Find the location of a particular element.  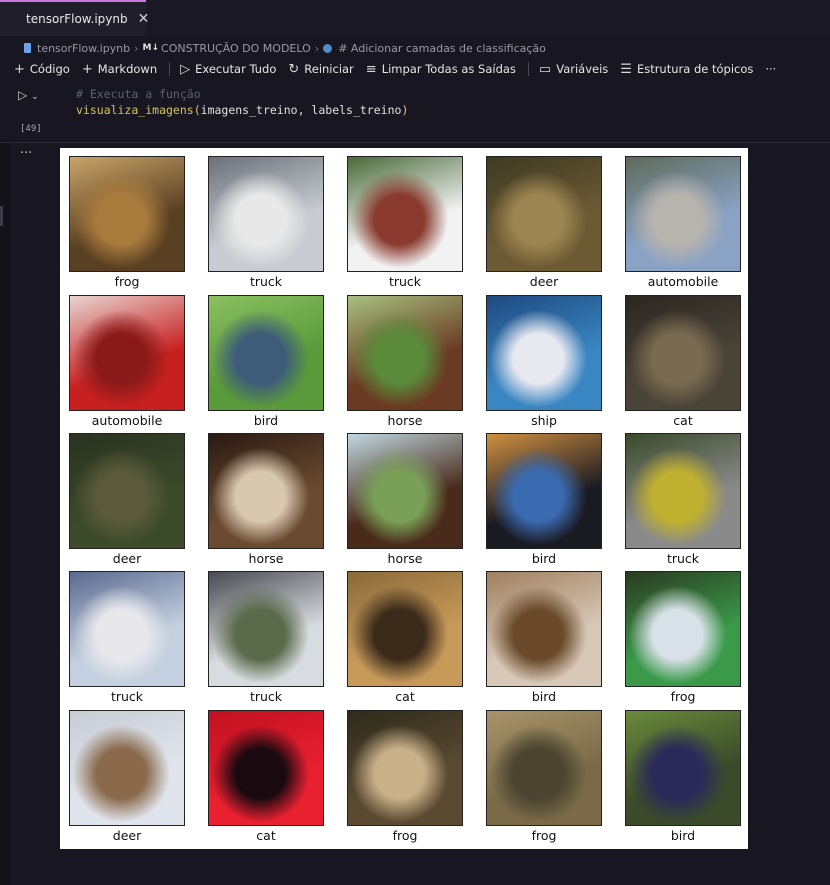

python-icon is located at coordinates (328, 48).